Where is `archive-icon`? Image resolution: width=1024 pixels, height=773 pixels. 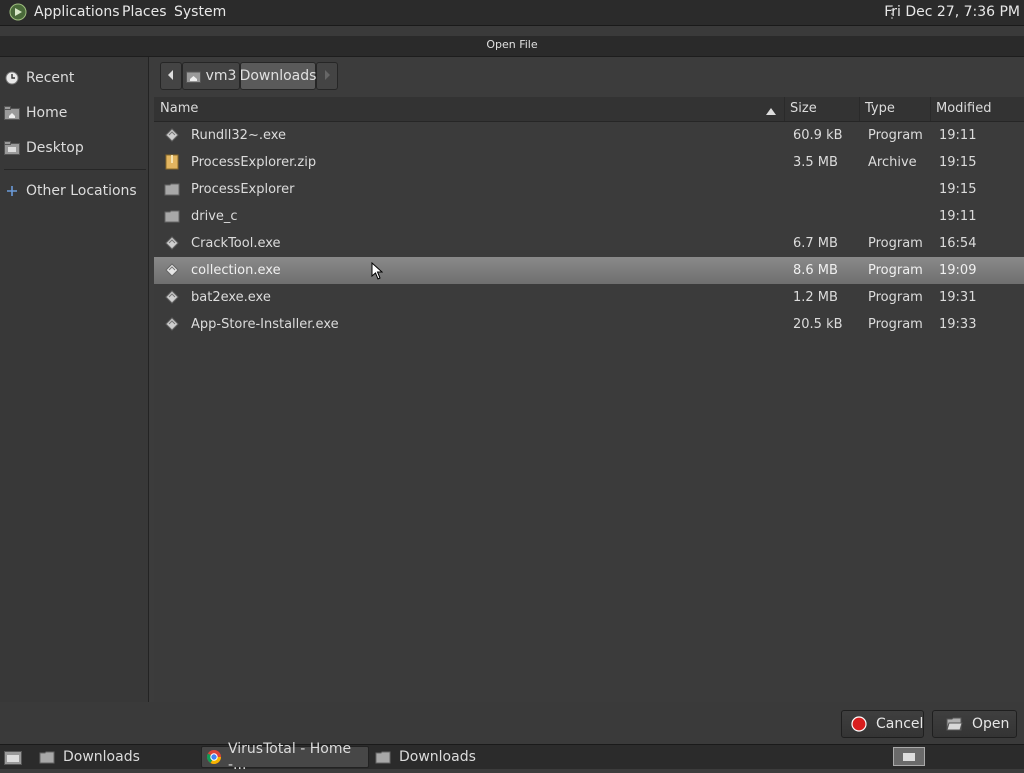 archive-icon is located at coordinates (172, 162).